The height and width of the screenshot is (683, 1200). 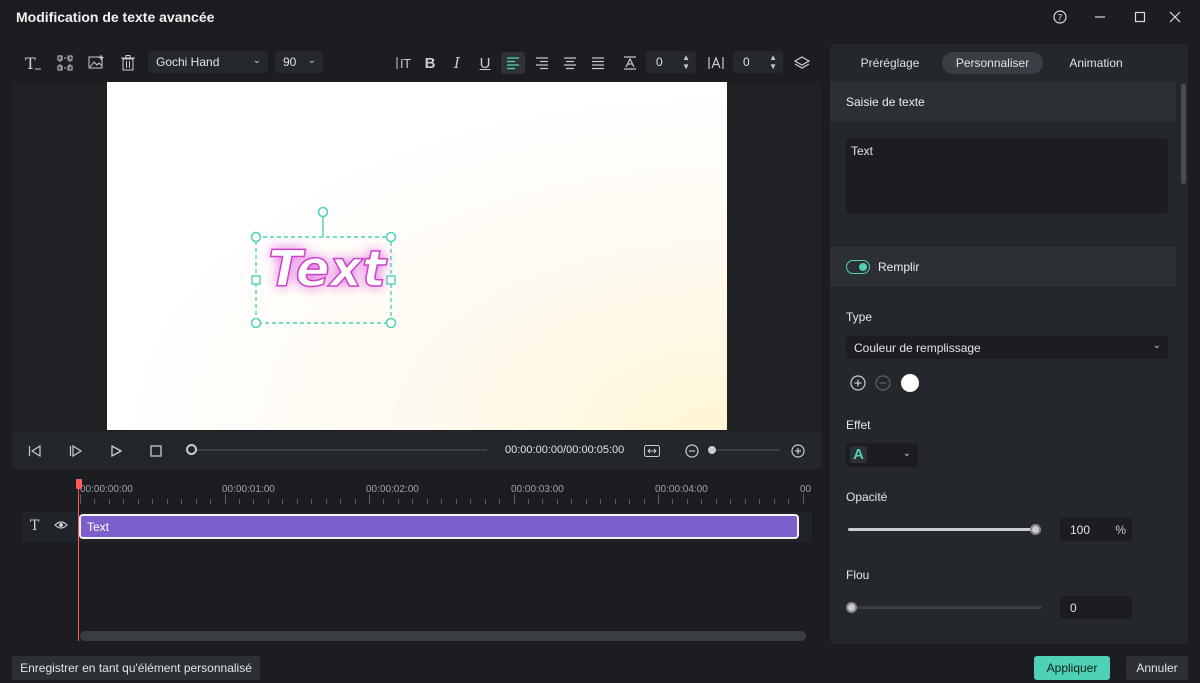 What do you see at coordinates (598, 63) in the screenshot?
I see `align-justify-icon` at bounding box center [598, 63].